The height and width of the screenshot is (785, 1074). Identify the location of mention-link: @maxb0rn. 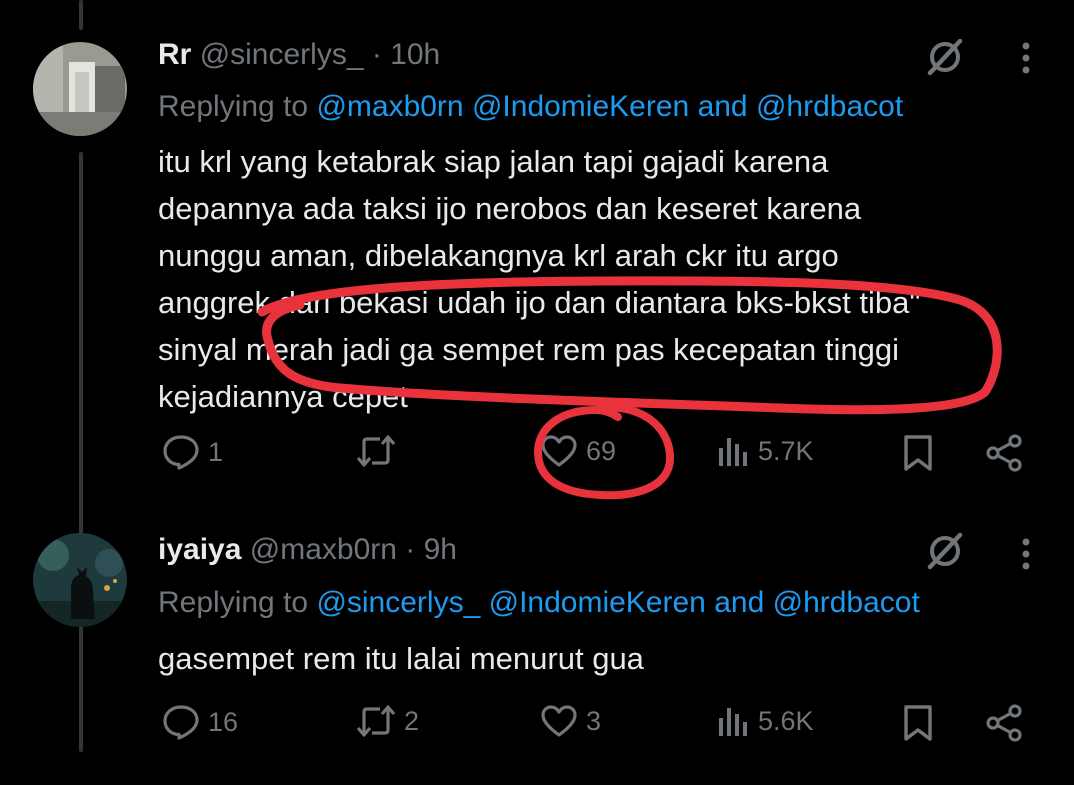
(389, 106).